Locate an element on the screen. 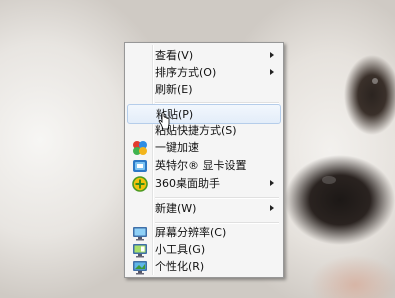 This screenshot has height=298, width=395. menu-item-label: 新建(W) is located at coordinates (176, 208).